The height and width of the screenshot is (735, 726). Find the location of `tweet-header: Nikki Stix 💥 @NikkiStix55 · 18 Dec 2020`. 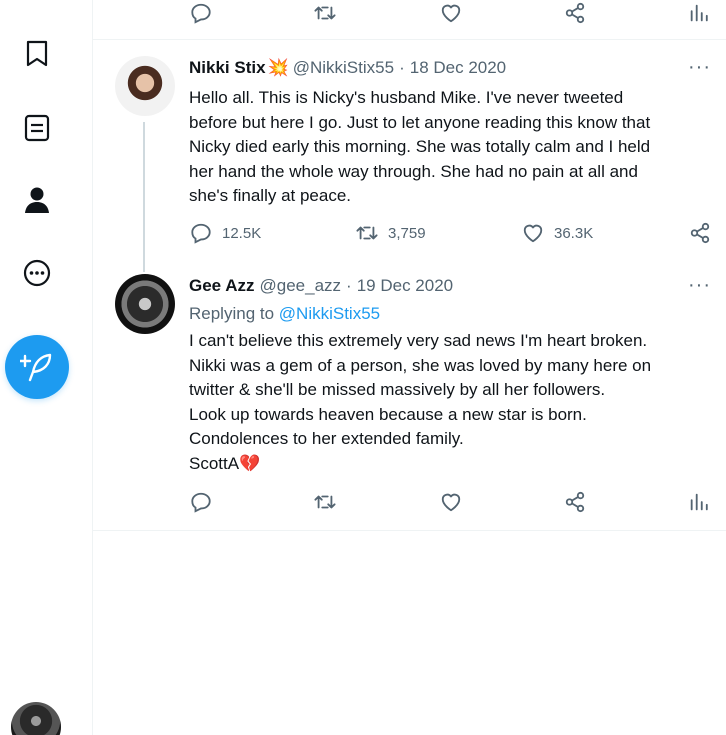

tweet-header: Nikki Stix 💥 @NikkiStix55 · 18 Dec 2020 is located at coordinates (347, 68).